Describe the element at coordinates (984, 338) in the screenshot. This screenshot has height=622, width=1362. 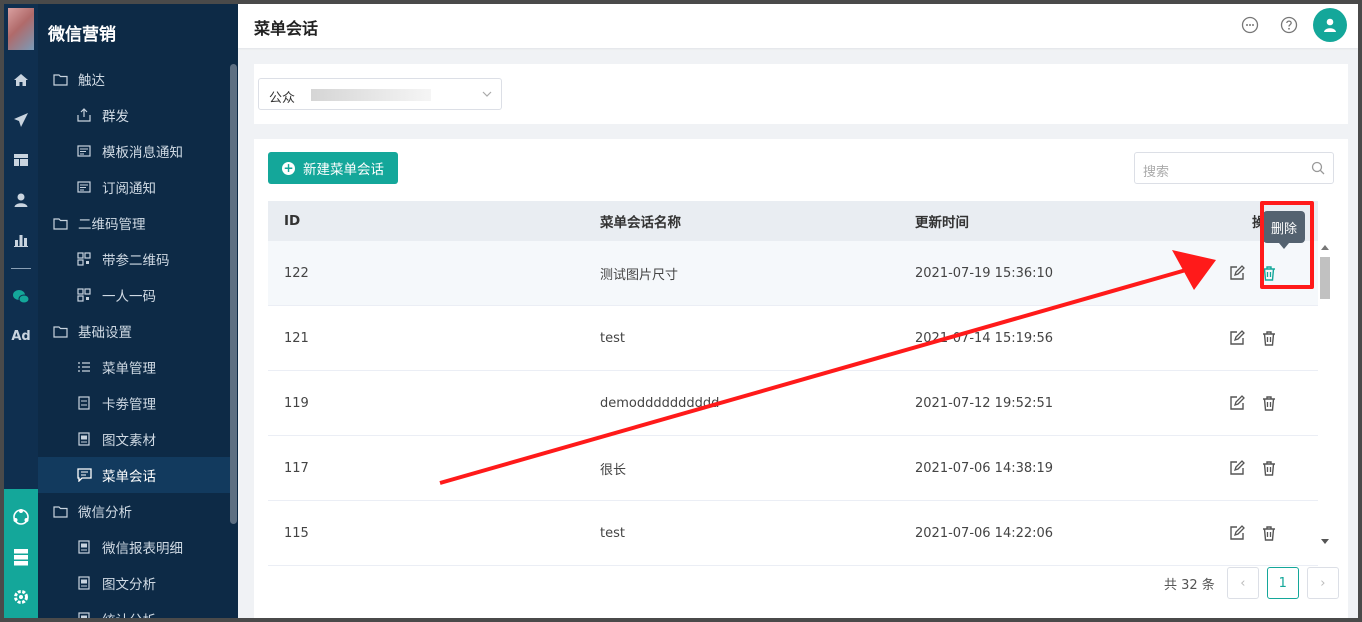
I see `cell-updated: 2021-07-14 15:19:56` at that location.